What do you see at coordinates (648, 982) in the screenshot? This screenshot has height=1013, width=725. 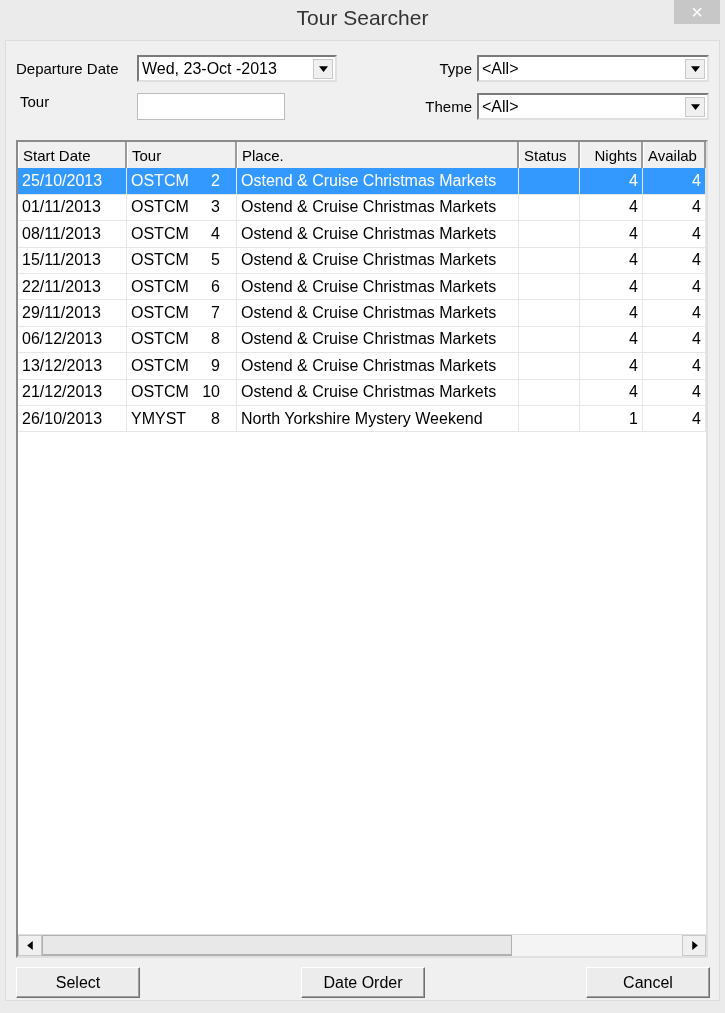 I see `cancel-button: Cancel` at bounding box center [648, 982].